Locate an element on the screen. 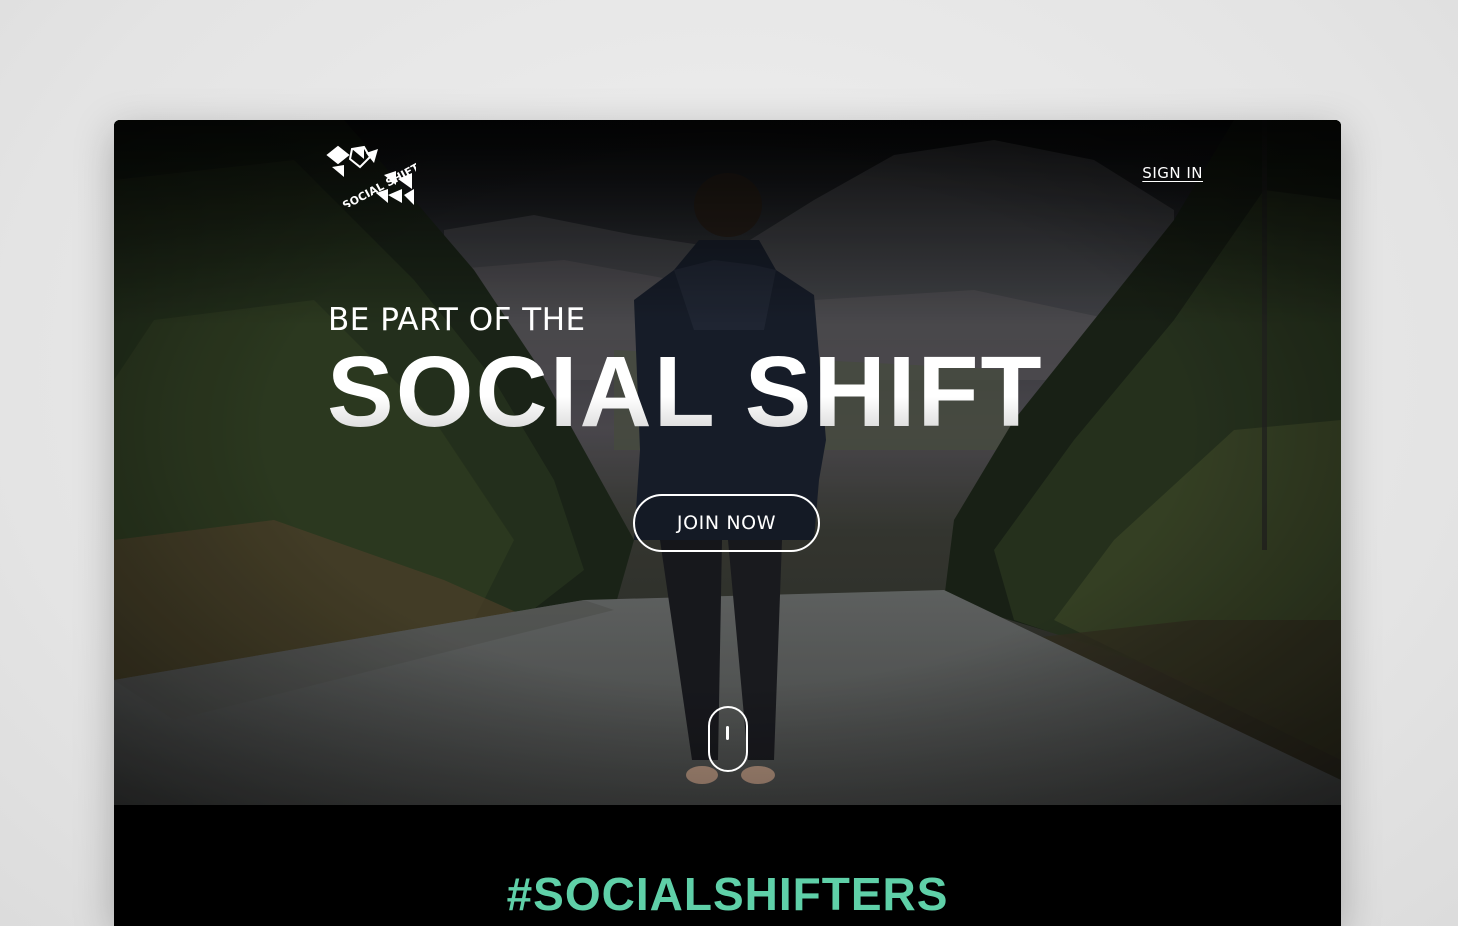 This screenshot has height=926, width=1458. mouse-scroll-icon is located at coordinates (728, 739).